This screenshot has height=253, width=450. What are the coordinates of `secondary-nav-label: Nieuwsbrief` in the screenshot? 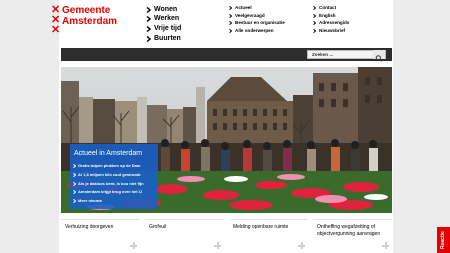 It's located at (332, 30).